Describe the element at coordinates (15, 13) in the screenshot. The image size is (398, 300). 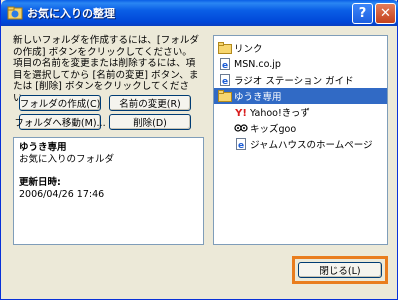
I see `favorites-folder-icon` at that location.